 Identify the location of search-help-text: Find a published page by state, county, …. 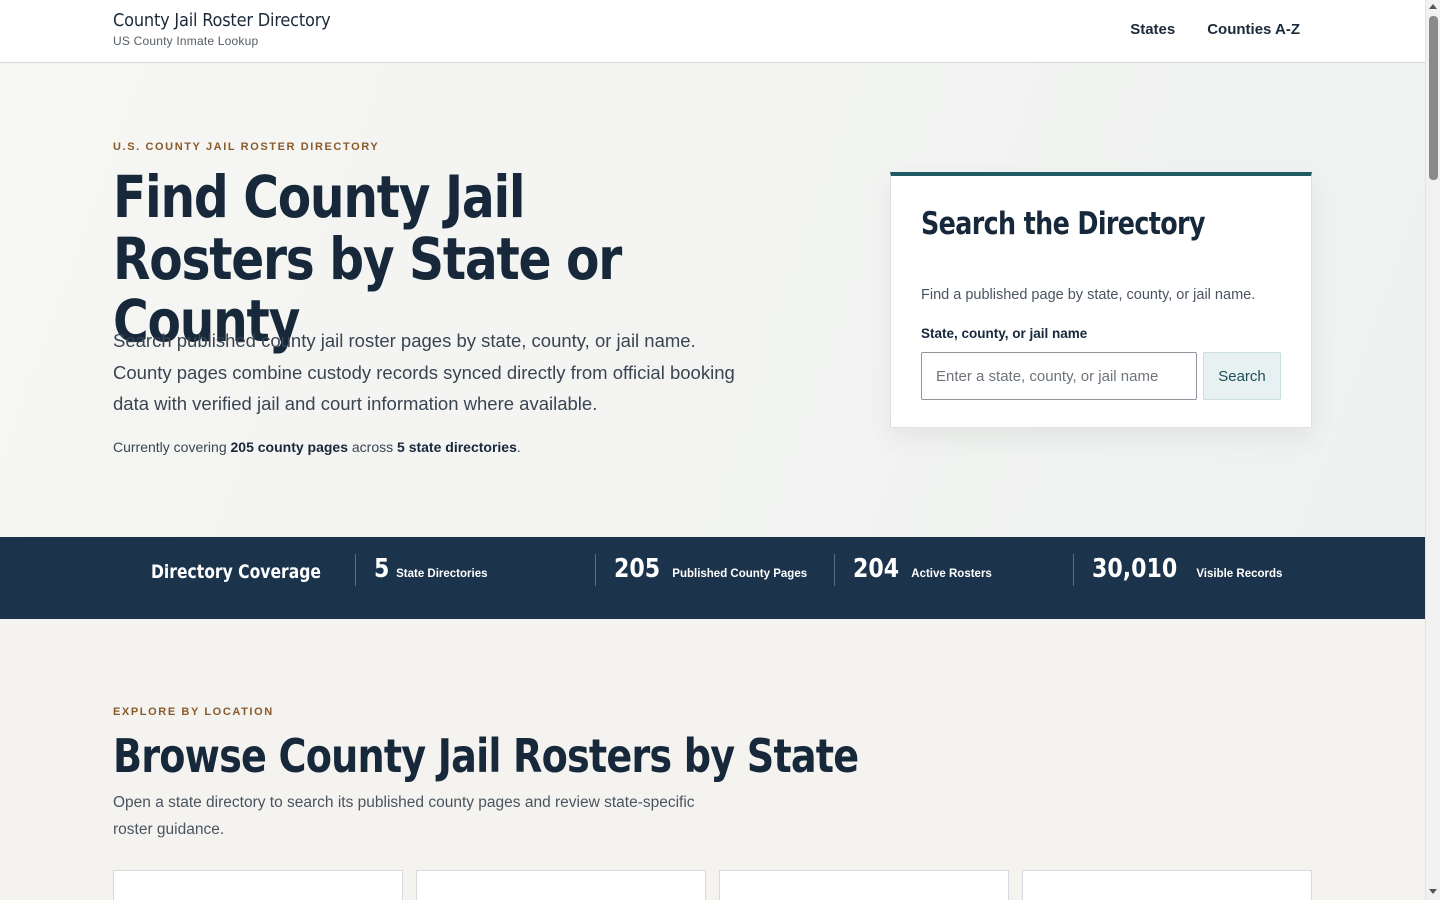
(1088, 295).